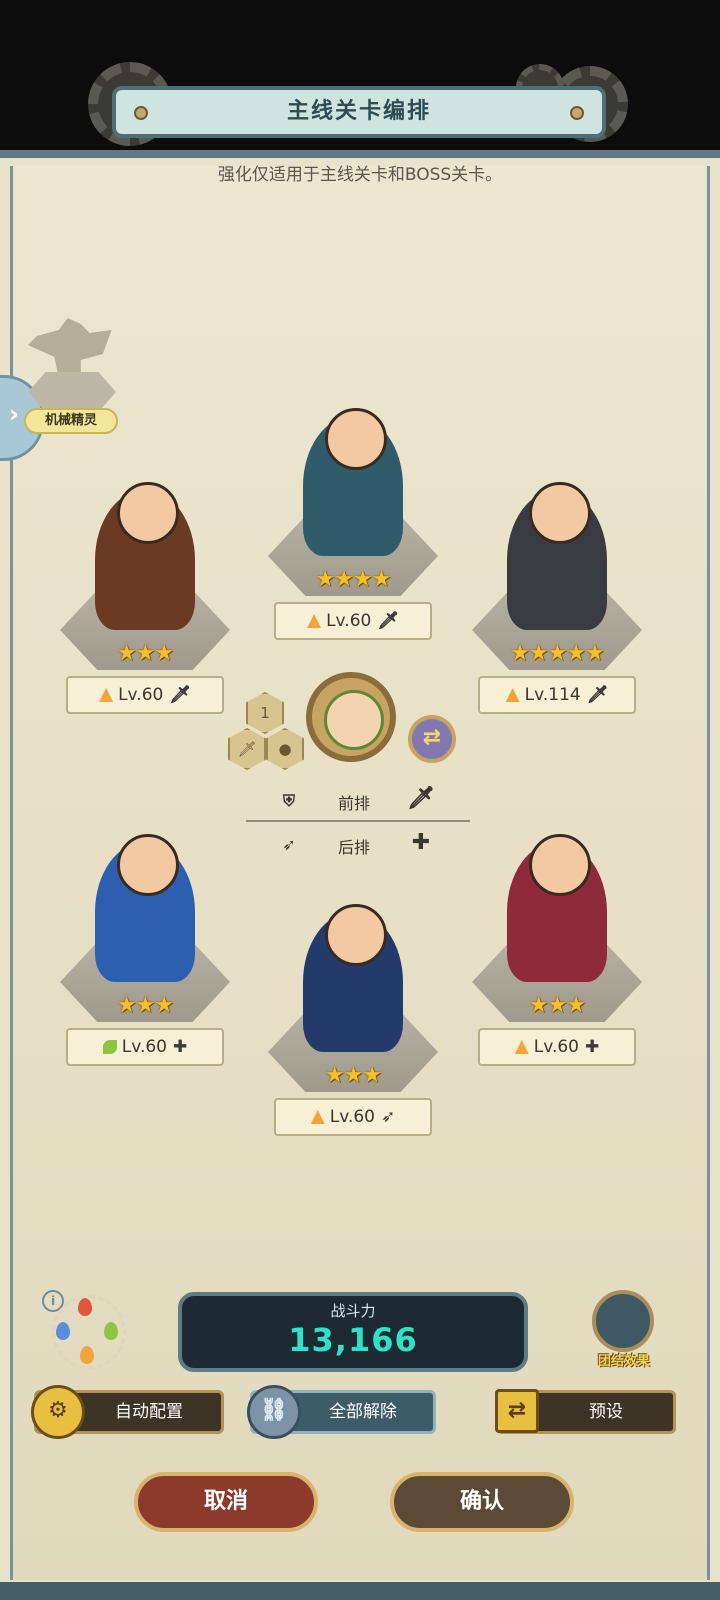 The image size is (720, 1600). I want to click on hero-slot-top-center: ★★★★ Lv.60 🗡, so click(353, 524).